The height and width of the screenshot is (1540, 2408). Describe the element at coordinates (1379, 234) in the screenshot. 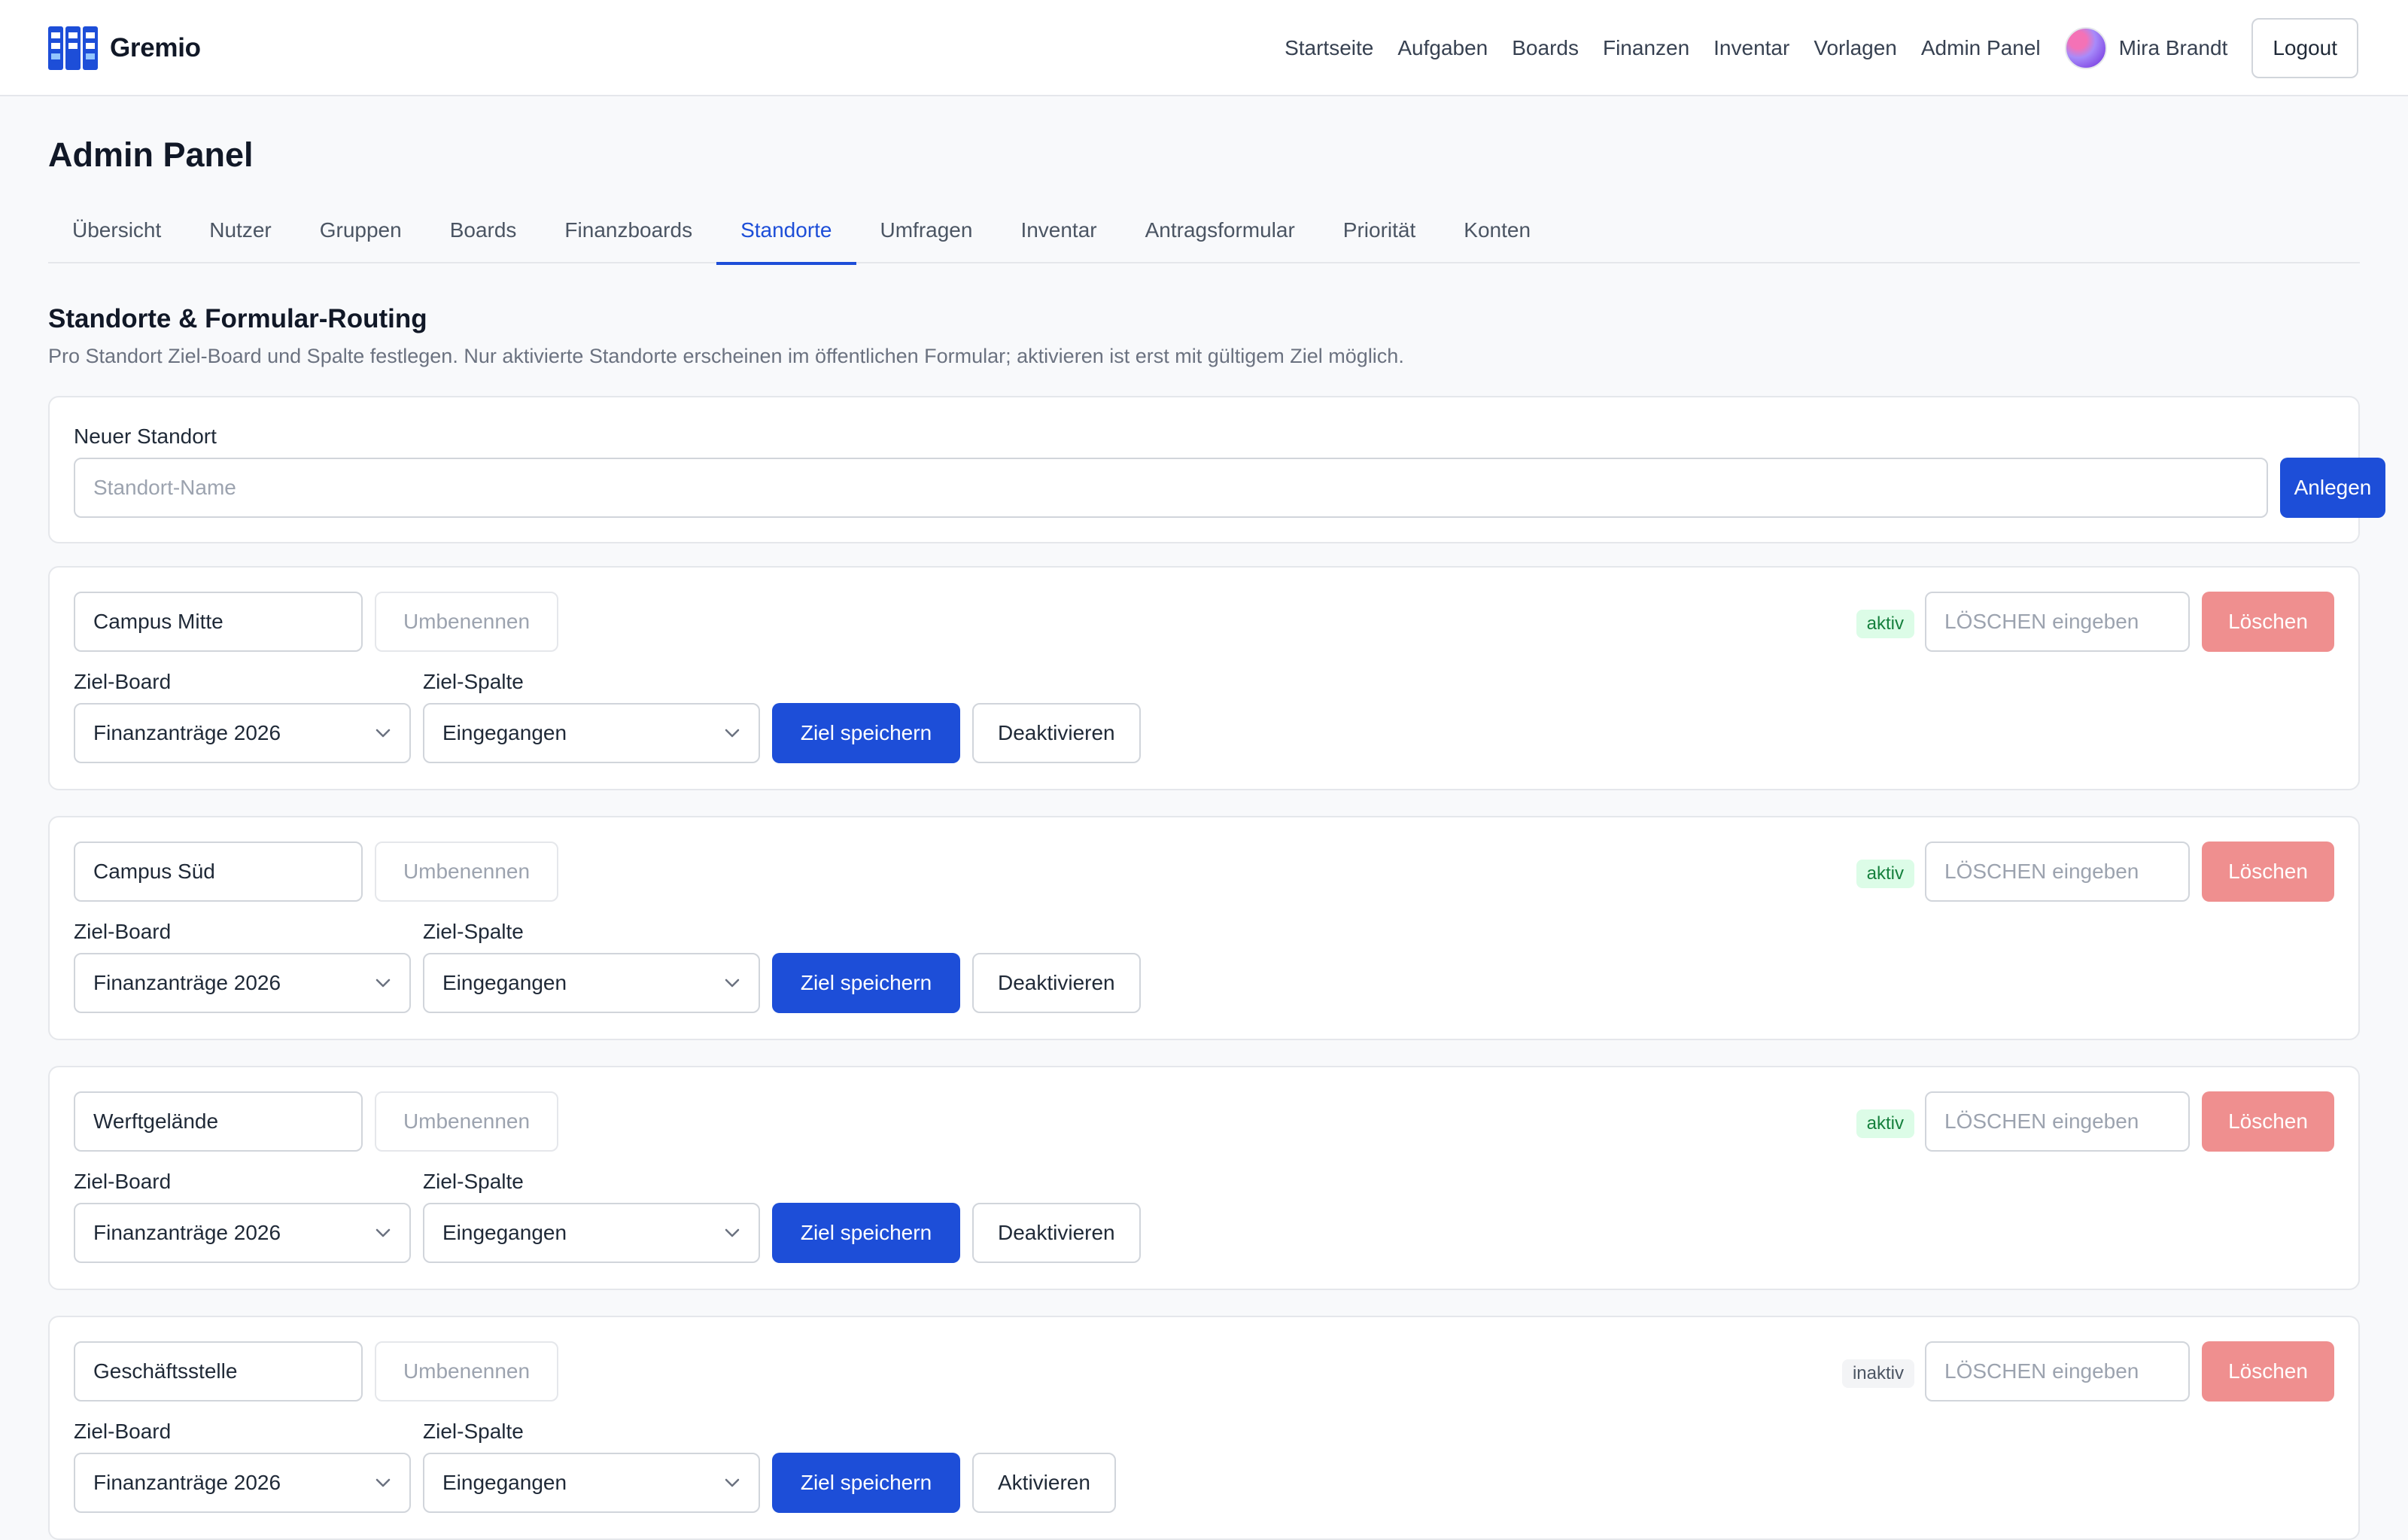

I see `tab-prioritaet: Priorität` at that location.